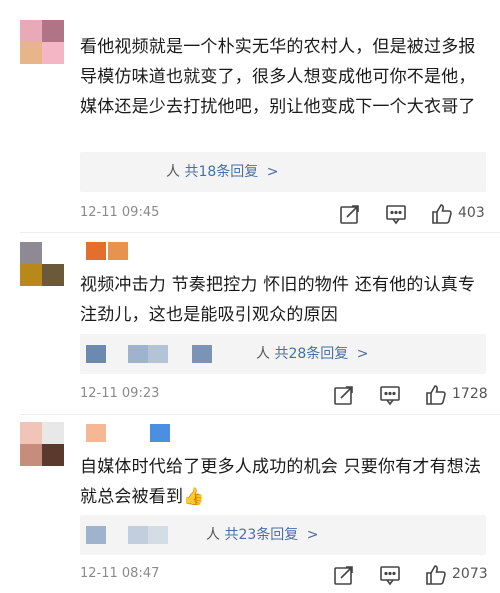 The width and height of the screenshot is (500, 593). What do you see at coordinates (120, 212) in the screenshot?
I see `timestamp: 12-11 09:45` at bounding box center [120, 212].